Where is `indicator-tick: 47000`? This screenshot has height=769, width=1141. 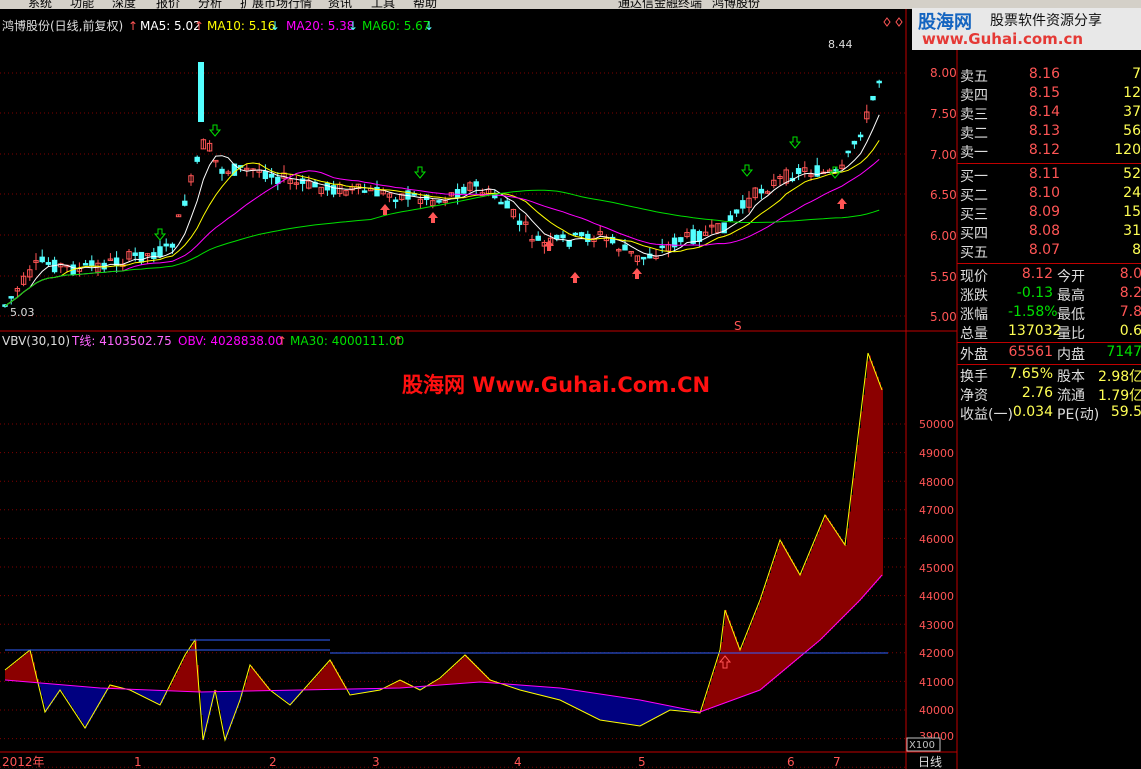
indicator-tick: 47000 is located at coordinates (936, 510).